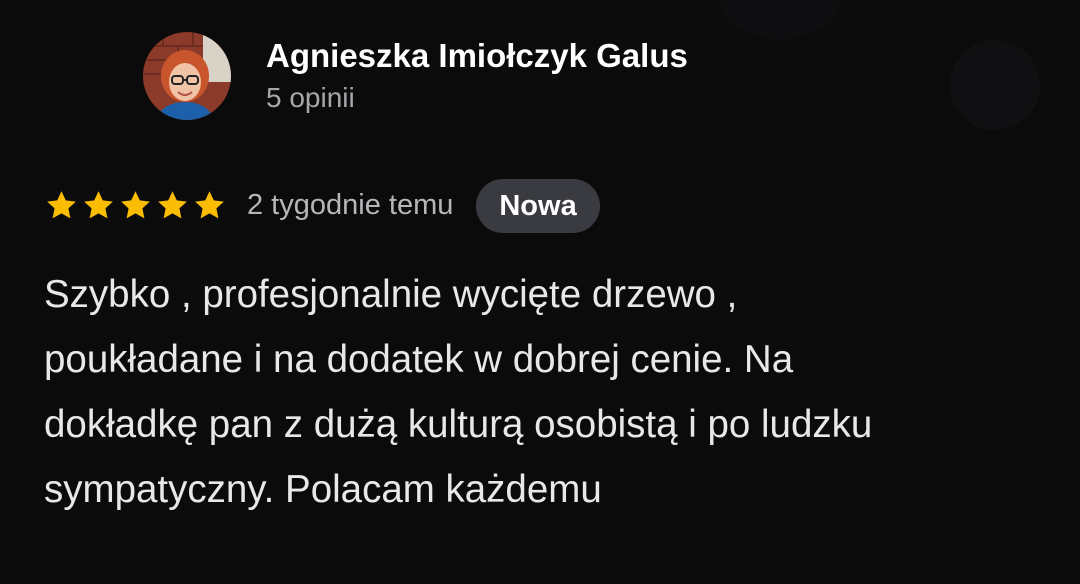 This screenshot has height=584, width=1080. Describe the element at coordinates (323, 489) in the screenshot. I see `review-text-line: sympatyczny. Polacam każdemu` at that location.